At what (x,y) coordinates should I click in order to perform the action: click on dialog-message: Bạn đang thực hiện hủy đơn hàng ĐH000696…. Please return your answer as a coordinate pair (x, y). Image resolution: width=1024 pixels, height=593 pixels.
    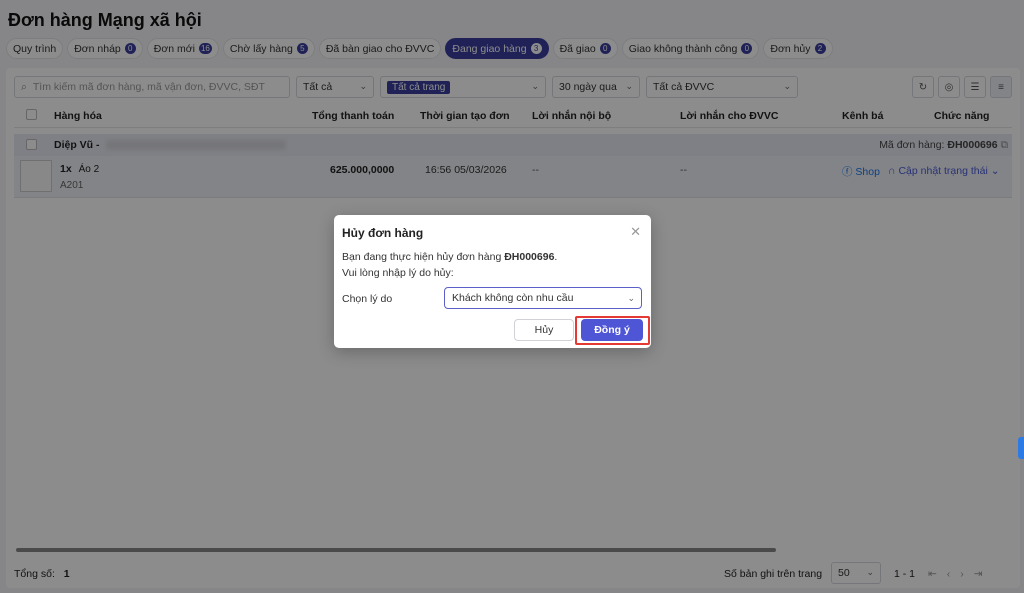
    Looking at the image, I should click on (450, 257).